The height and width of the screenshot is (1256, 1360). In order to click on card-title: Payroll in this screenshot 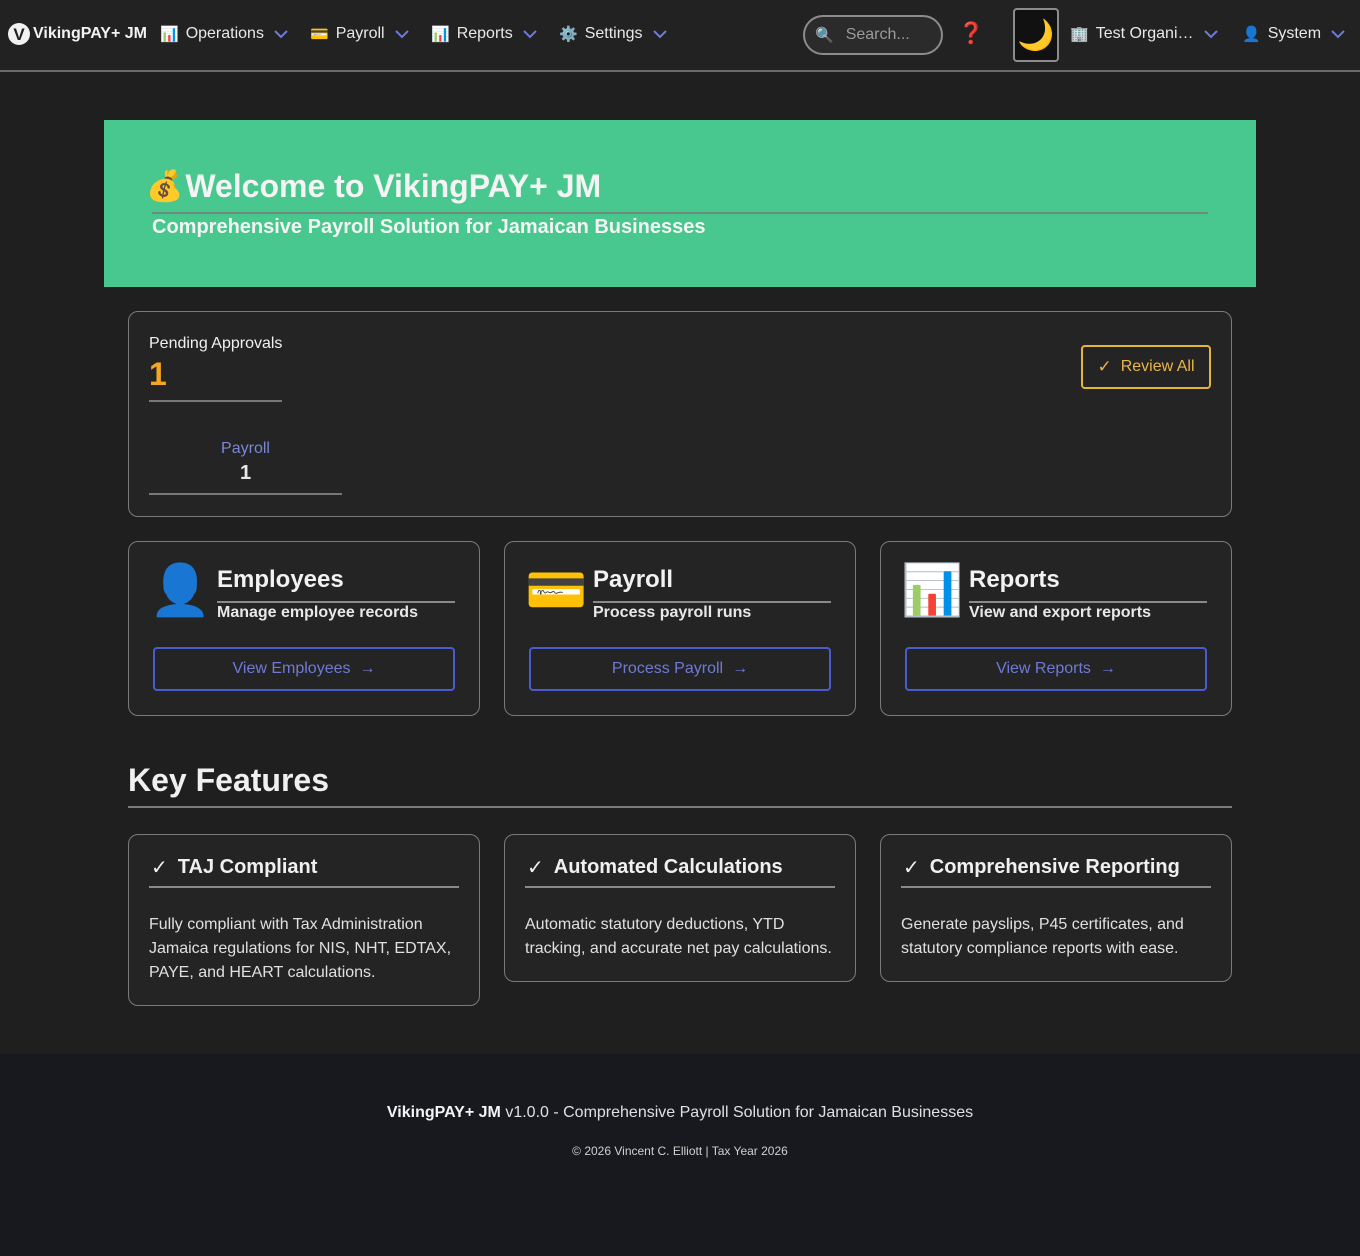, I will do `click(633, 579)`.